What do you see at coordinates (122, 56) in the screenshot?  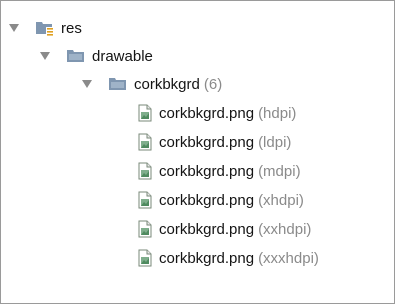 I see `node-label: drawable` at bounding box center [122, 56].